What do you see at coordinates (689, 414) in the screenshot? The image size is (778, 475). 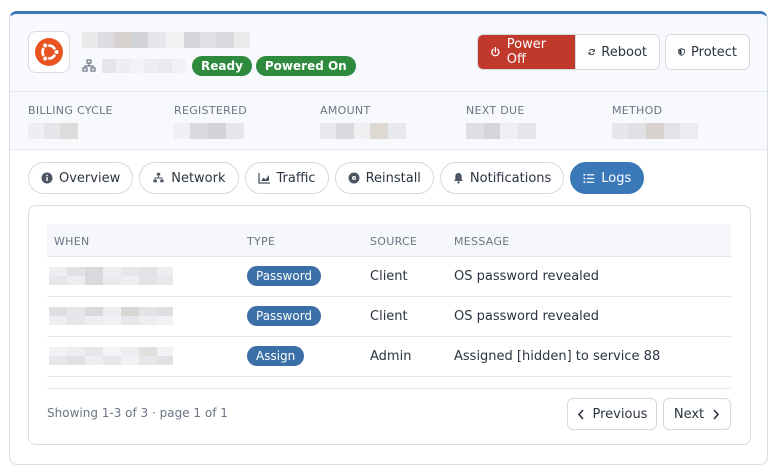 I see `next-label: Next` at bounding box center [689, 414].